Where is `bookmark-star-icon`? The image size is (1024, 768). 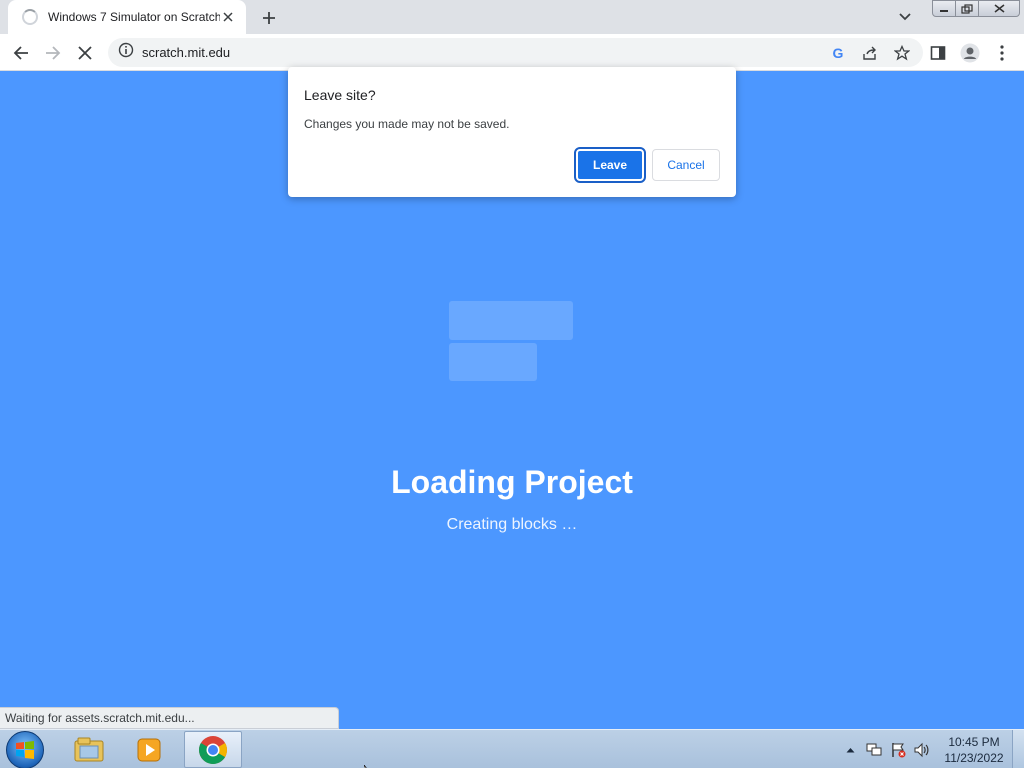 bookmark-star-icon is located at coordinates (902, 53).